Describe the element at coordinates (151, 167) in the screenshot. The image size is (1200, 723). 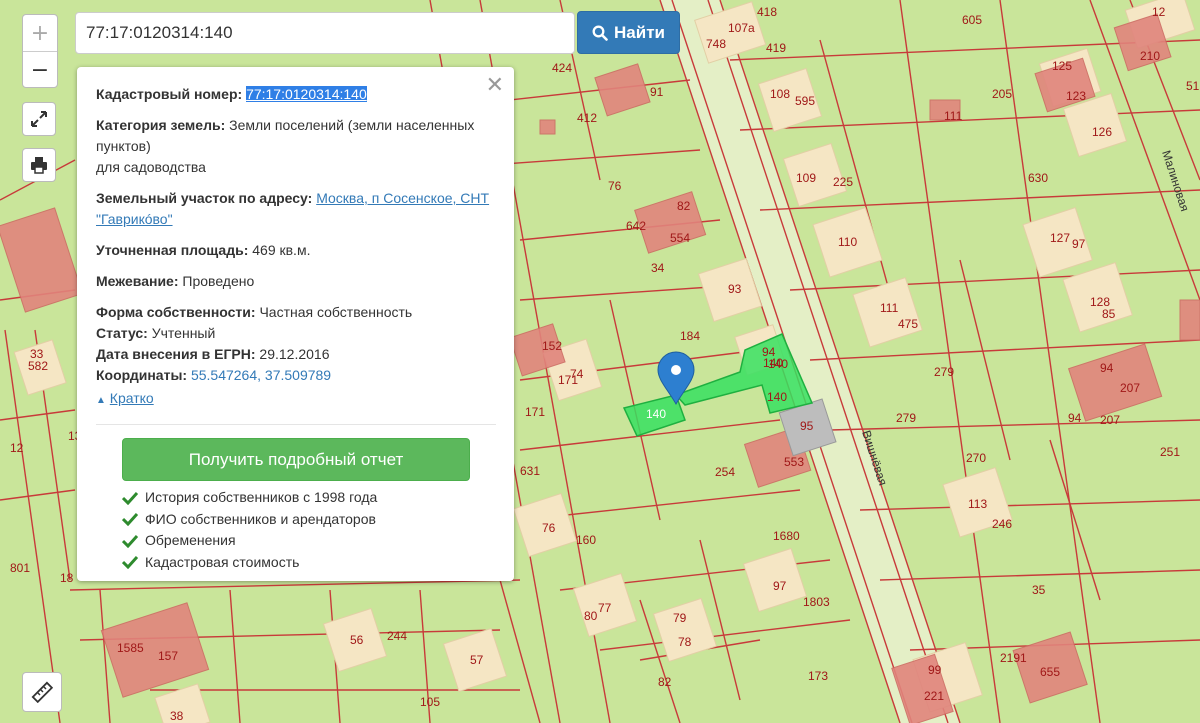
I see `land-use-value: для садоводства` at that location.